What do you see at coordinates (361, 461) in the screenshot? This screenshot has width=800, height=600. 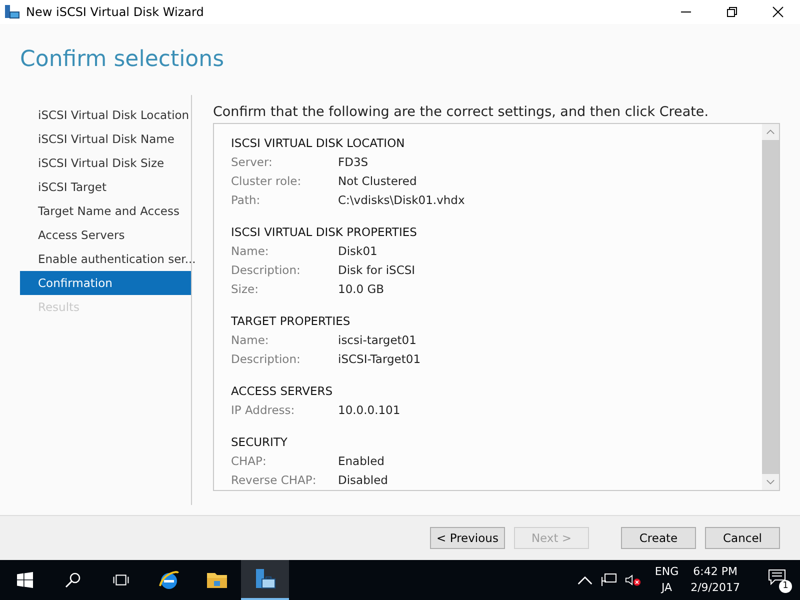 I see `field-value: Enabled` at bounding box center [361, 461].